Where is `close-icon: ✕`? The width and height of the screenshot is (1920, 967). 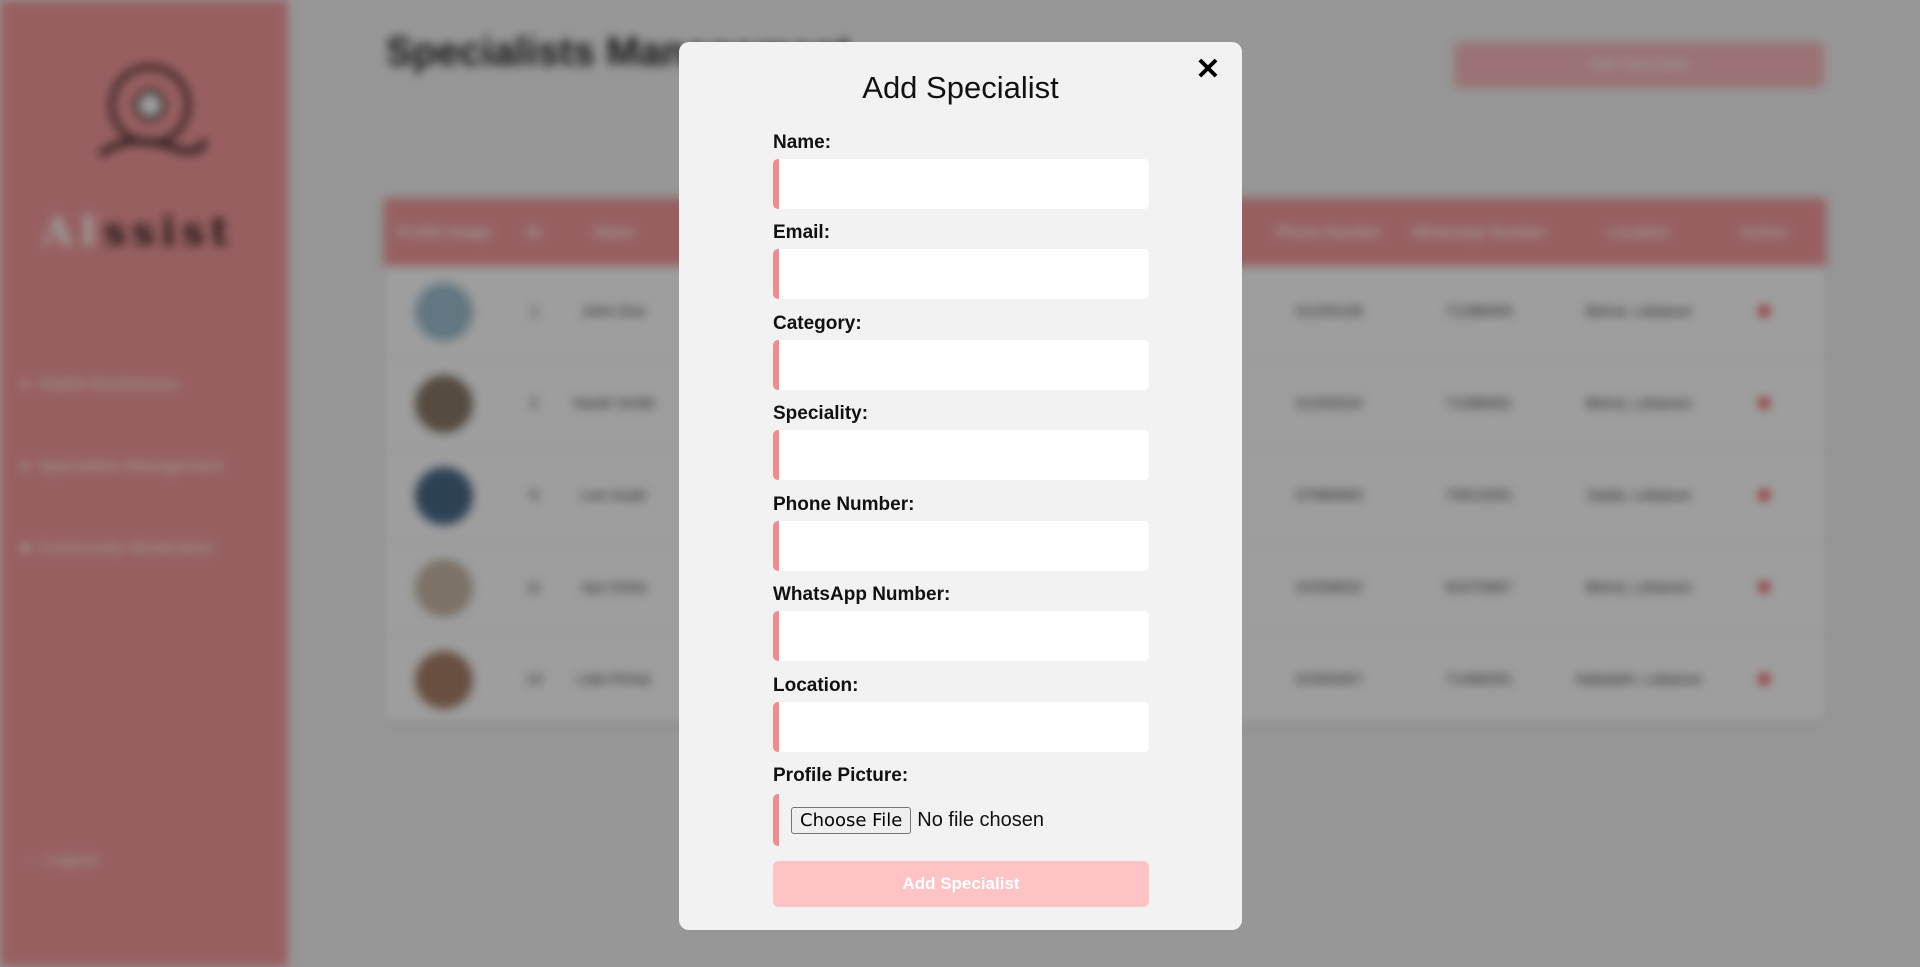 close-icon: ✕ is located at coordinates (1208, 70).